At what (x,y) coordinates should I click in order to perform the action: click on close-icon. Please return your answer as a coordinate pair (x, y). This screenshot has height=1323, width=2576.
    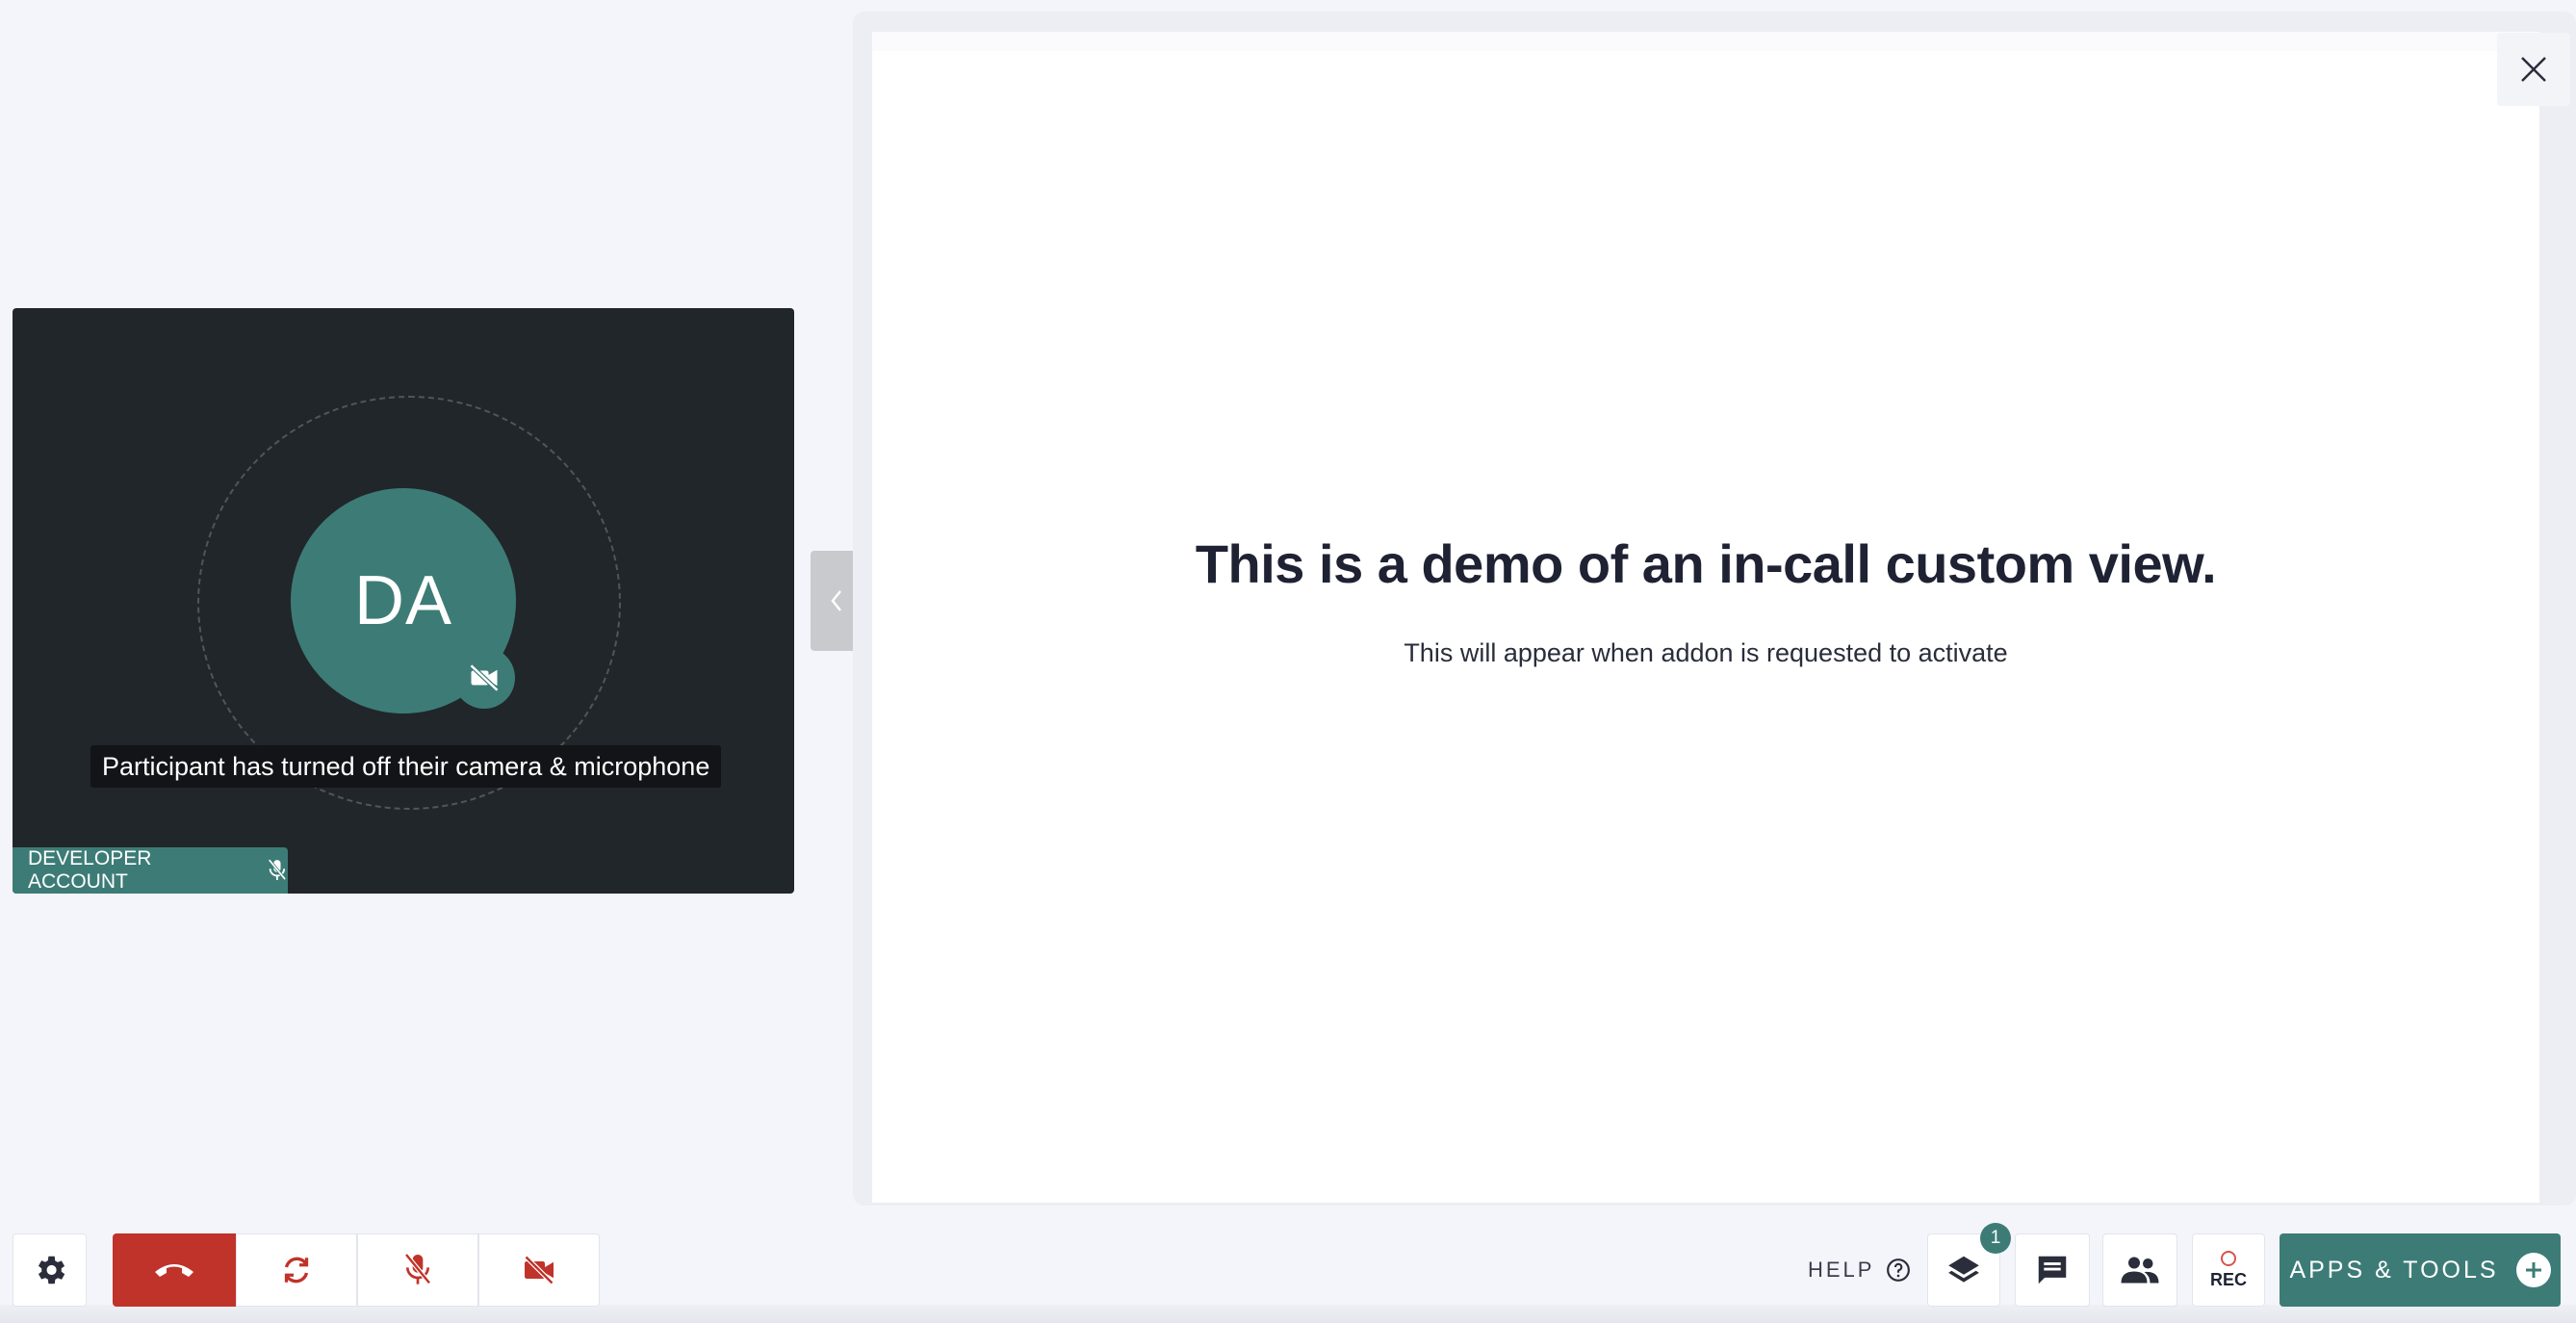
    Looking at the image, I should click on (2534, 69).